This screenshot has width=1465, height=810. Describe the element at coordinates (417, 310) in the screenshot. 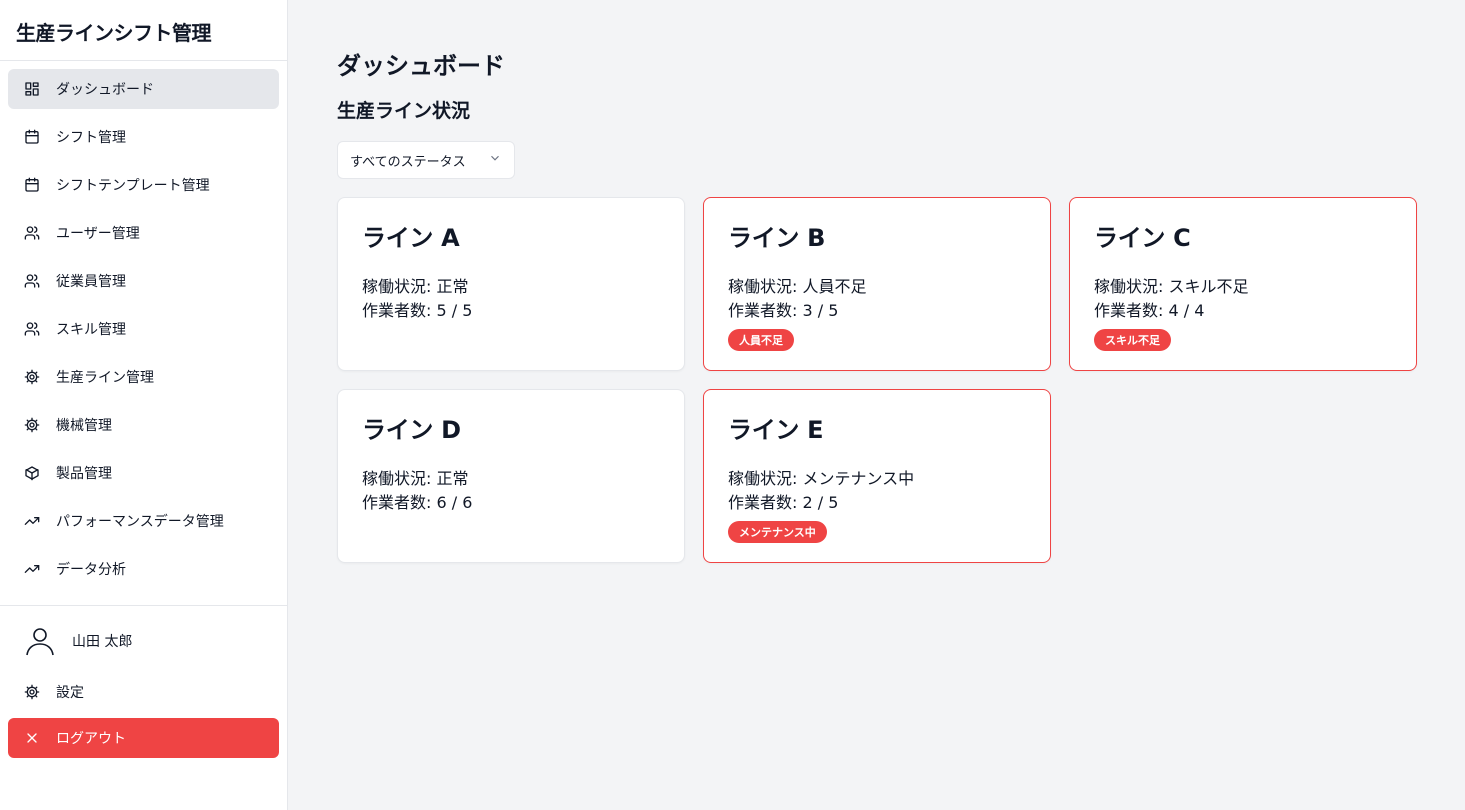

I see `line-workers: 作業者数: 5 / 5` at that location.